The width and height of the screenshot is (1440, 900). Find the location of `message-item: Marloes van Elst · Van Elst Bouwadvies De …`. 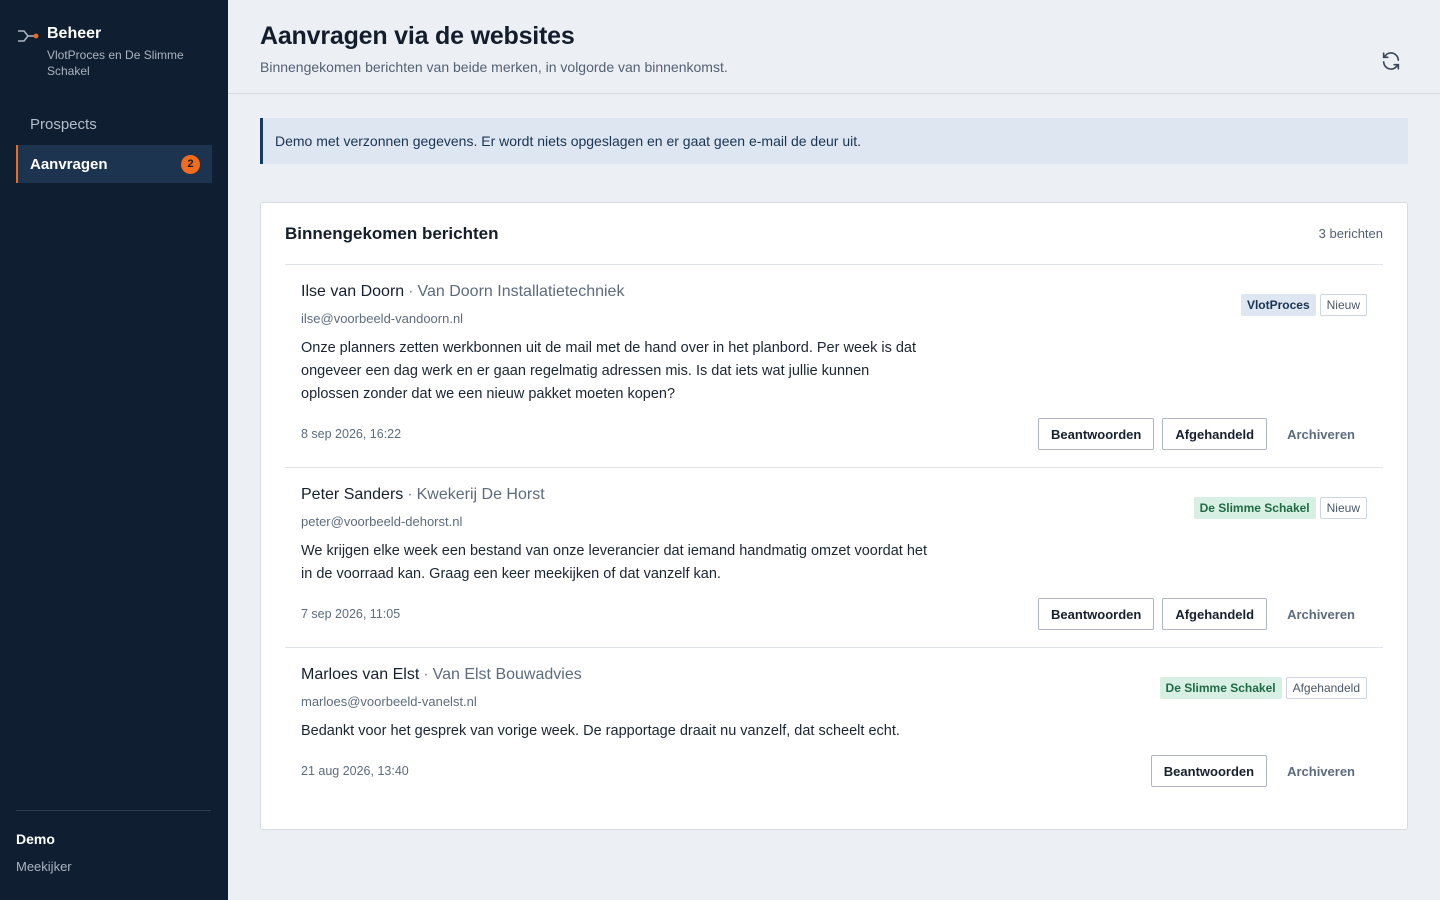

message-item: Marloes van Elst · Van Elst Bouwadvies De … is located at coordinates (834, 728).